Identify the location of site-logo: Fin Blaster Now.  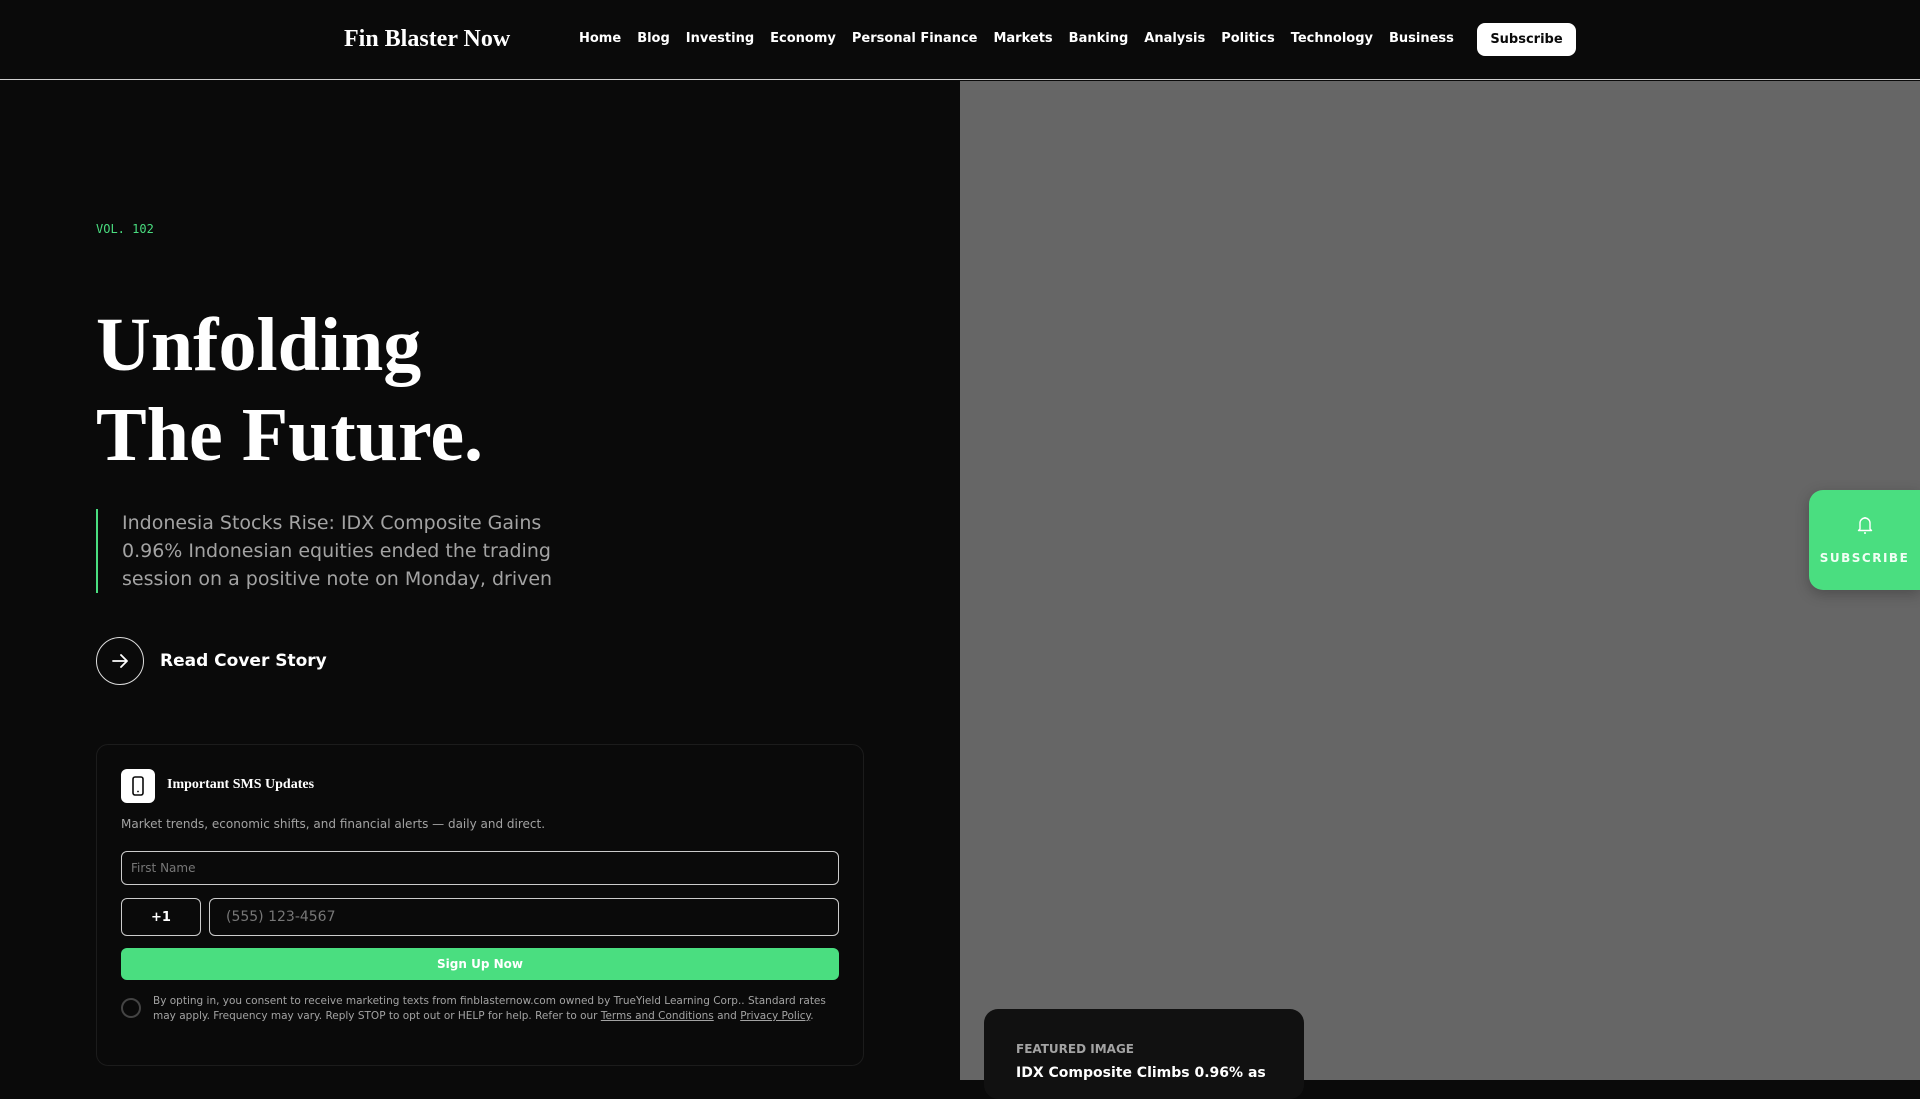
(427, 39).